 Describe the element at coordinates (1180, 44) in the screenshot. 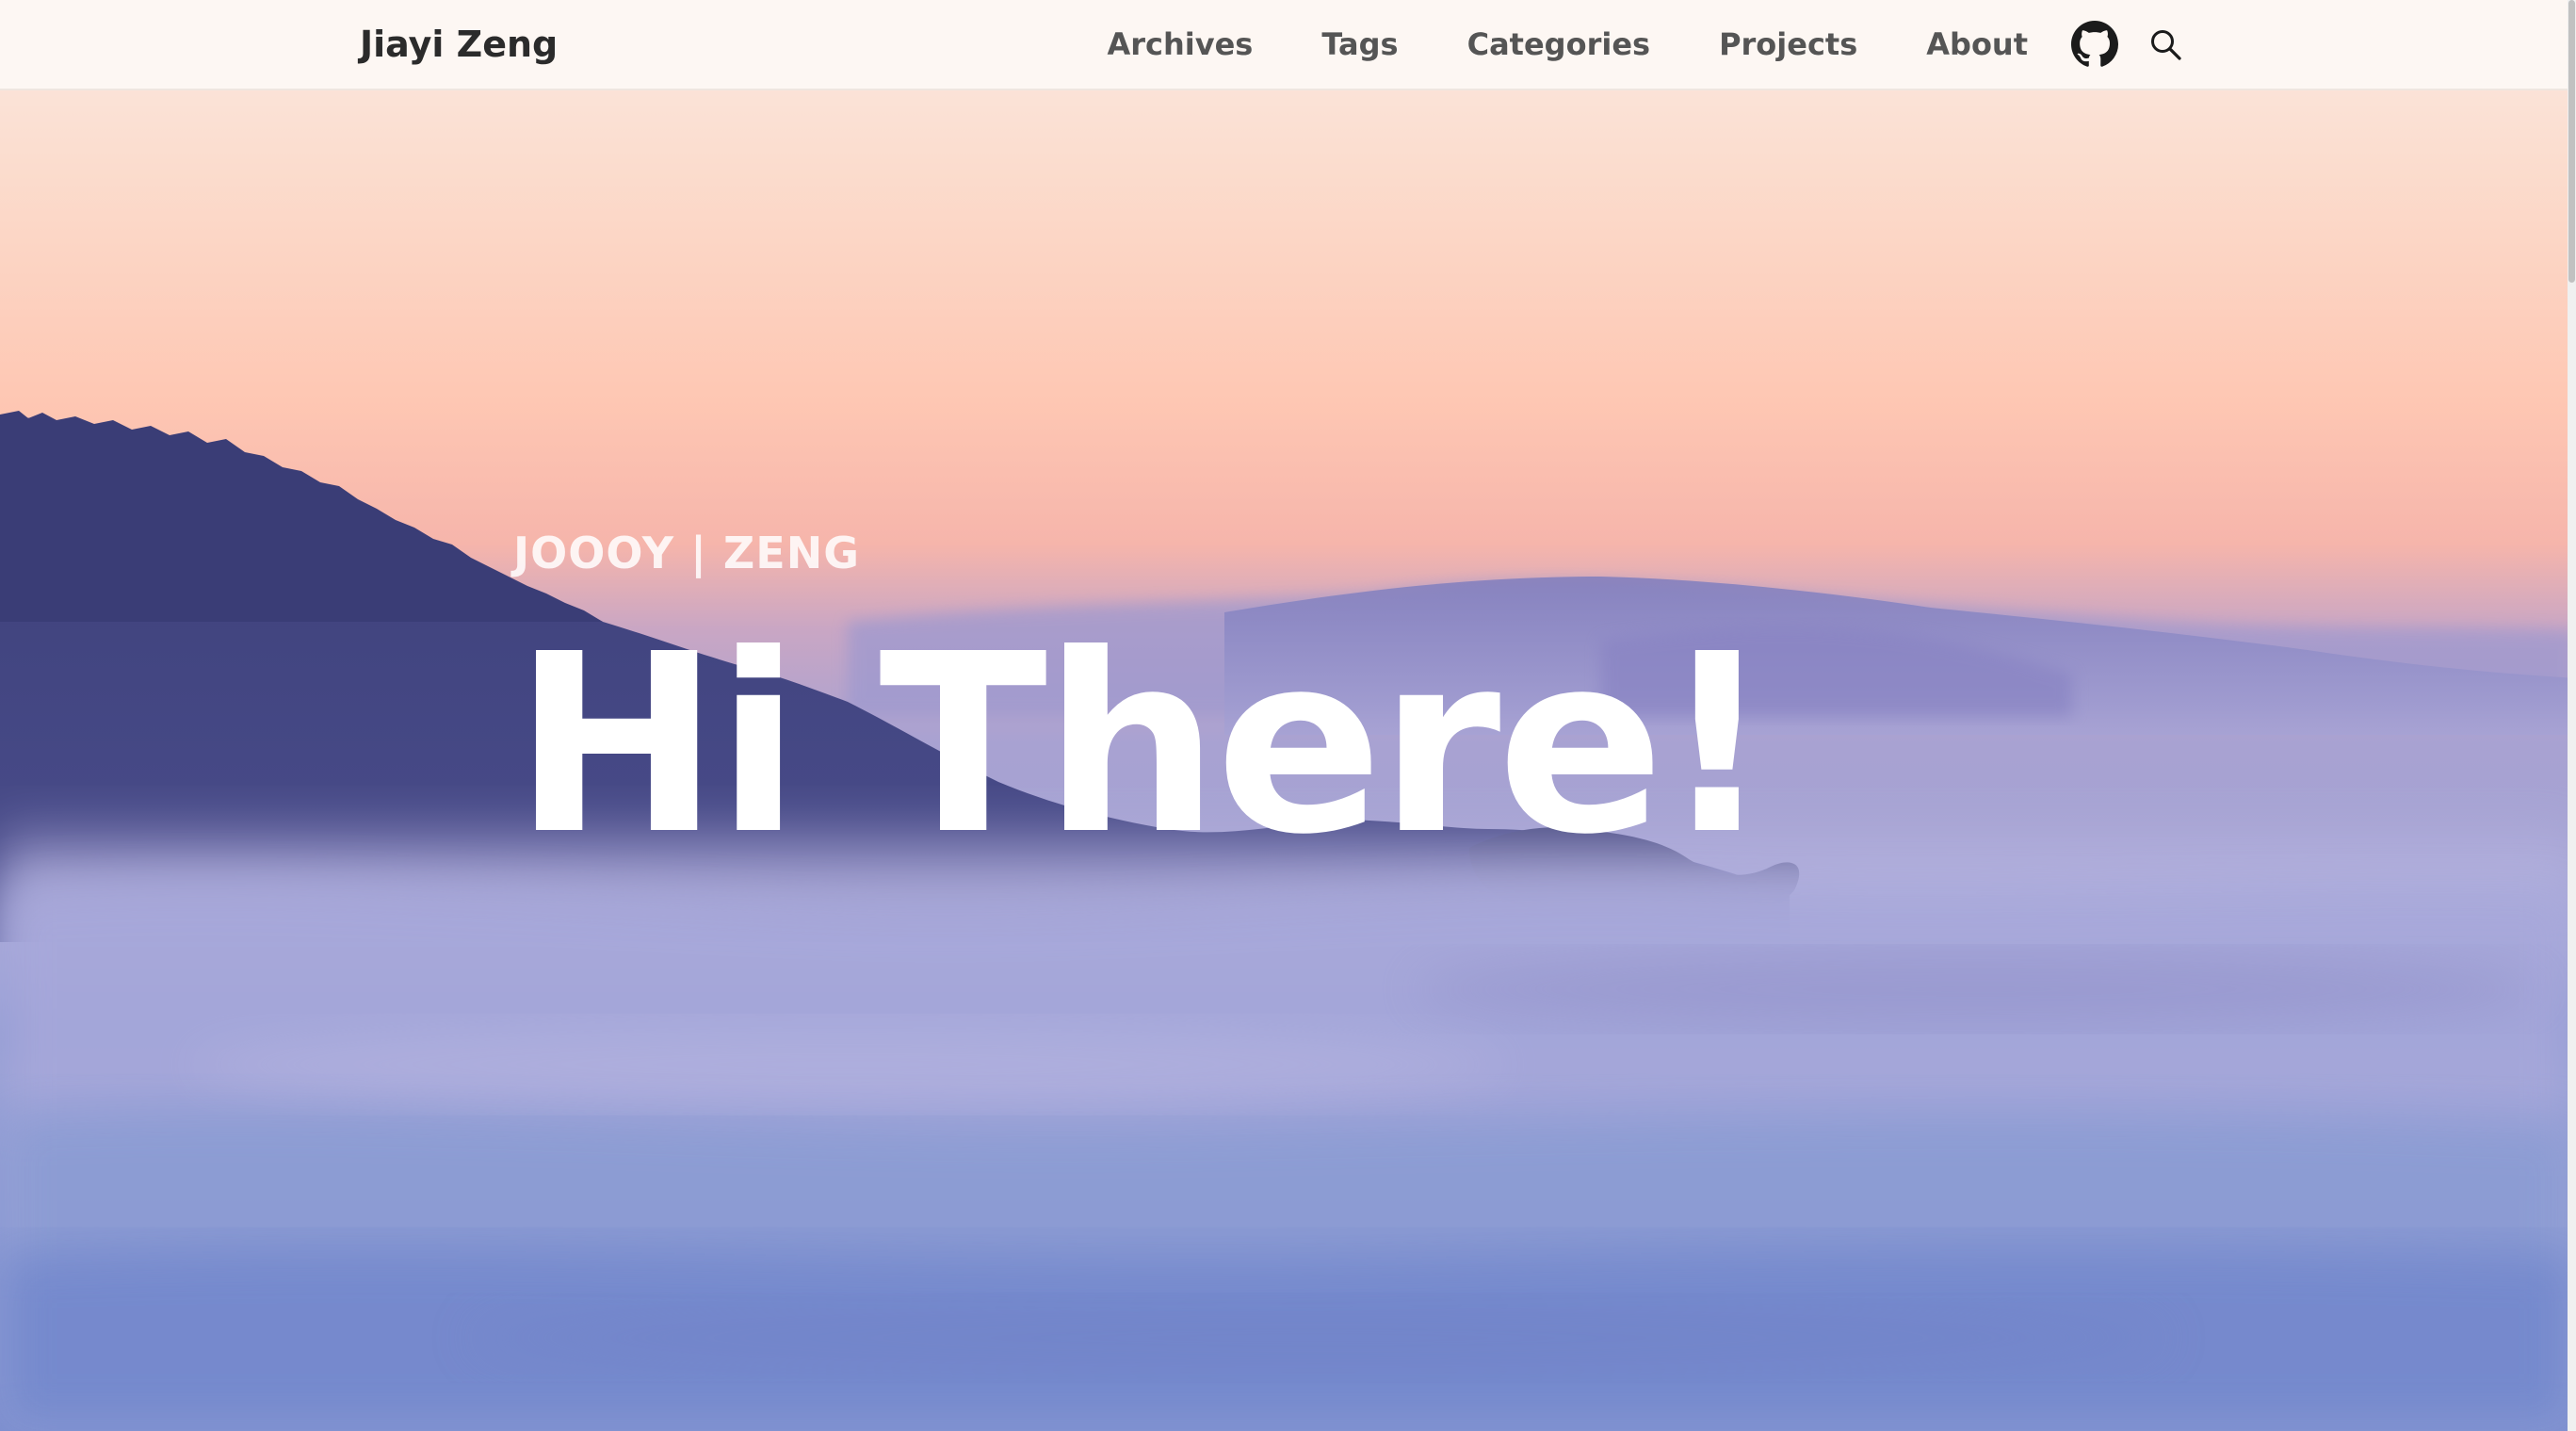

I see `nav-link-archives: Archives` at that location.